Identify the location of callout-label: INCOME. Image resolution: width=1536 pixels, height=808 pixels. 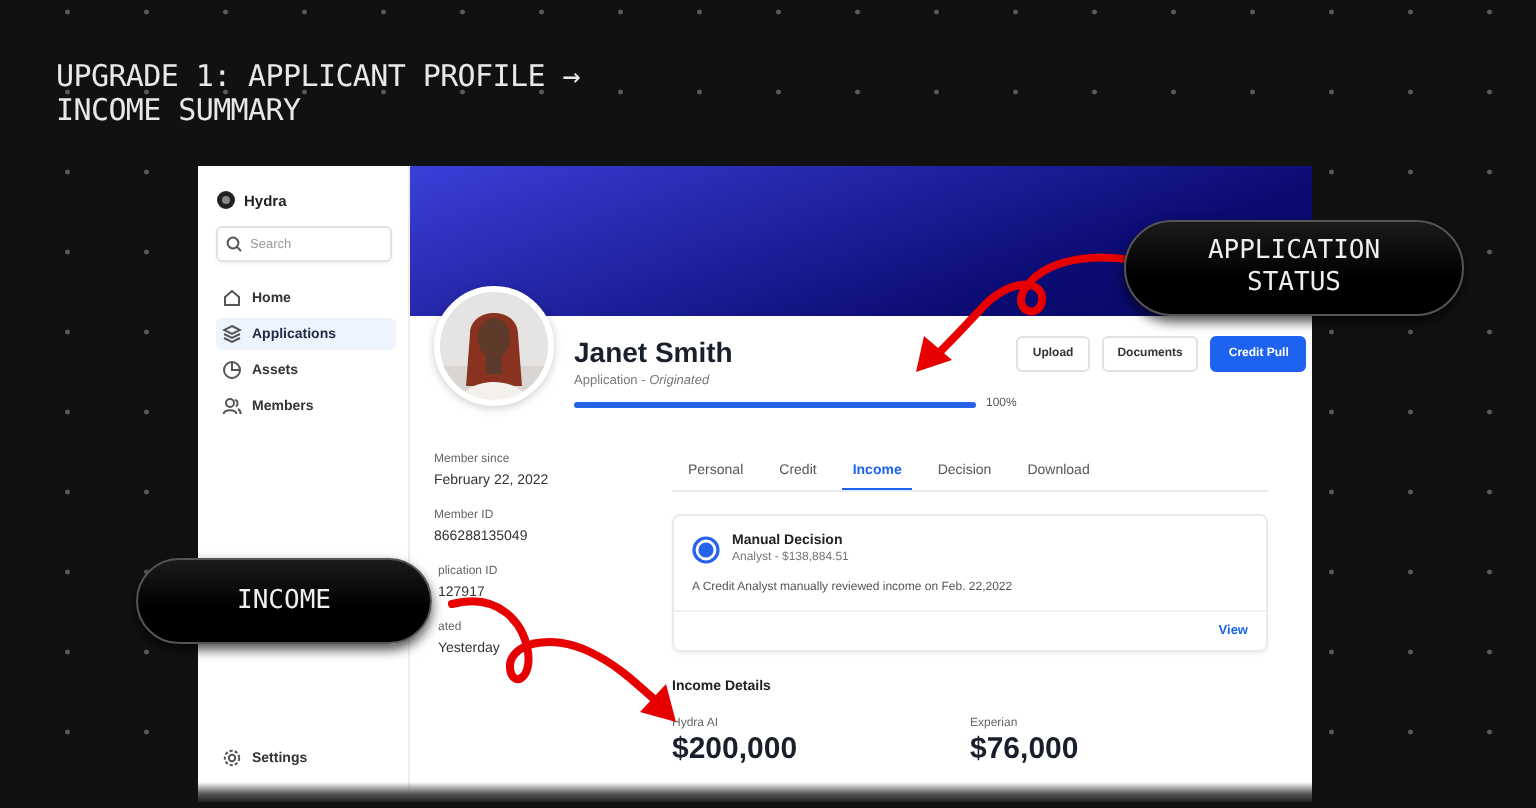
(284, 601).